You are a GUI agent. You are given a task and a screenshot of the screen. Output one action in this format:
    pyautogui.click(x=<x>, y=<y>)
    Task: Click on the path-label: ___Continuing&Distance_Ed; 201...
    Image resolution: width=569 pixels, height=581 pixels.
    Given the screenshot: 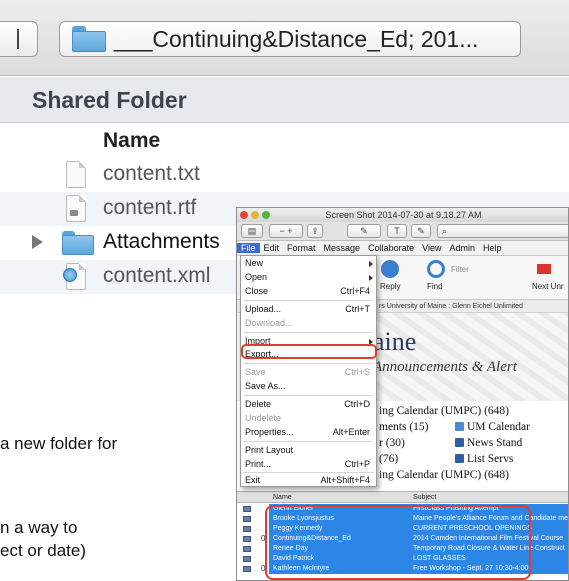 What is the action you would take?
    pyautogui.click(x=296, y=38)
    